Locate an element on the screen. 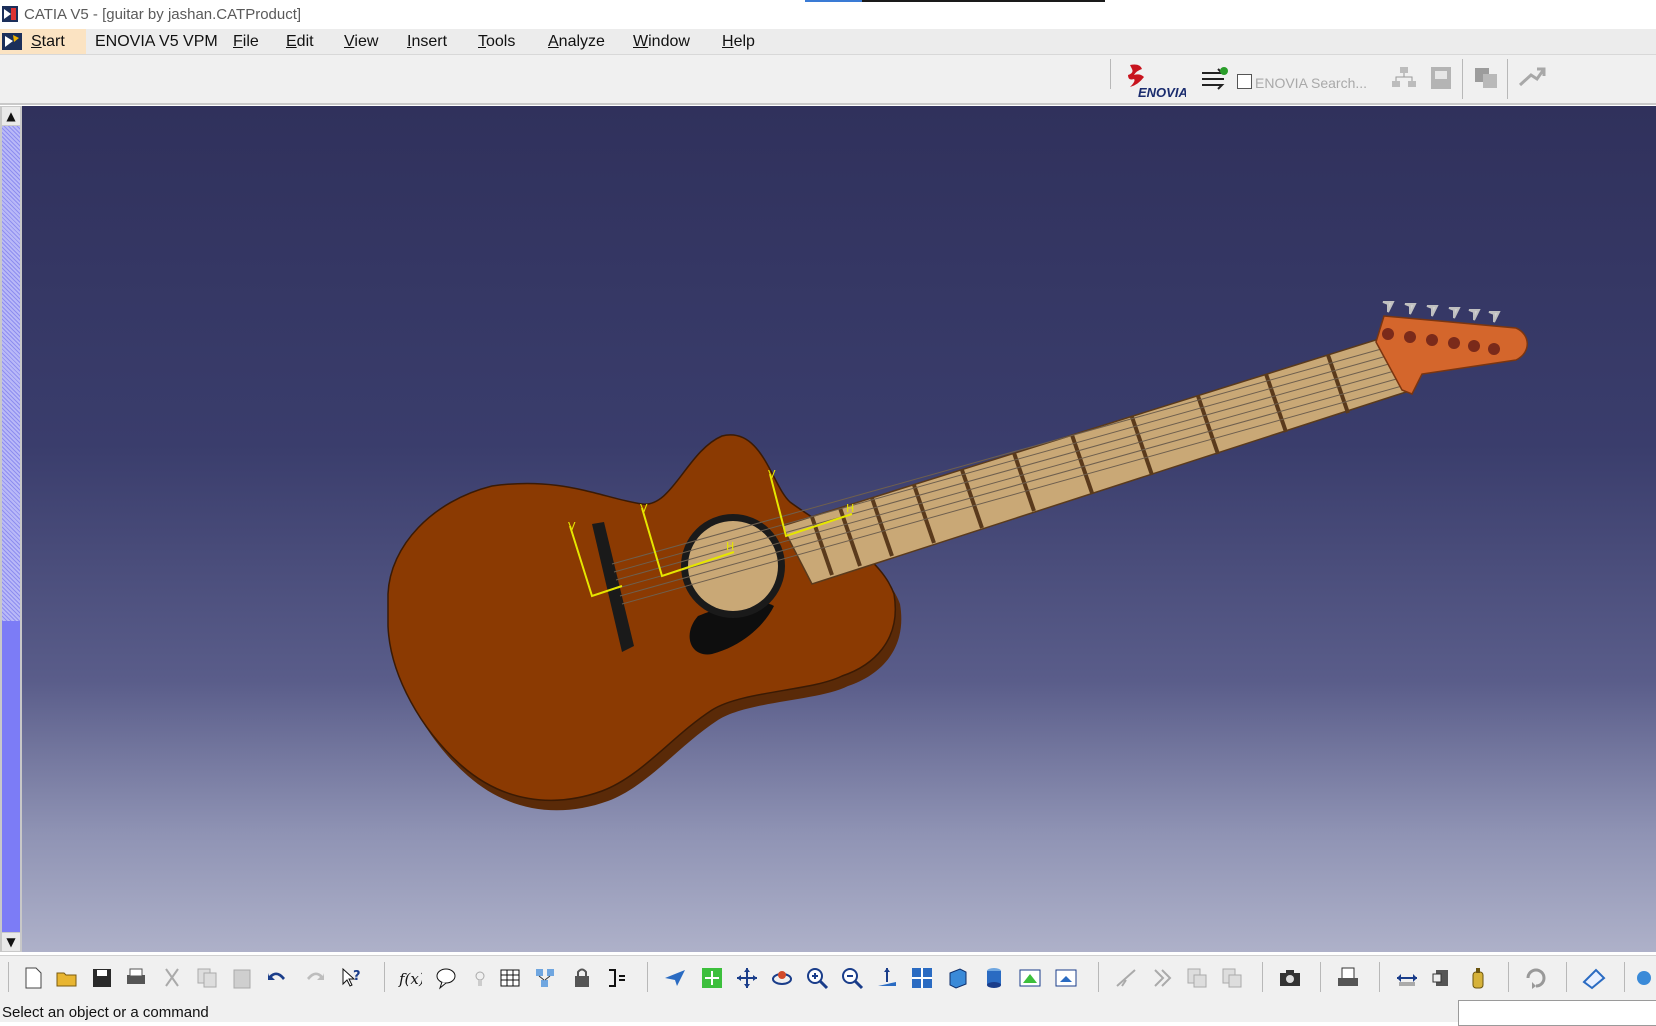 This screenshot has height=1026, width=1656. zoom-in-icon is located at coordinates (817, 978).